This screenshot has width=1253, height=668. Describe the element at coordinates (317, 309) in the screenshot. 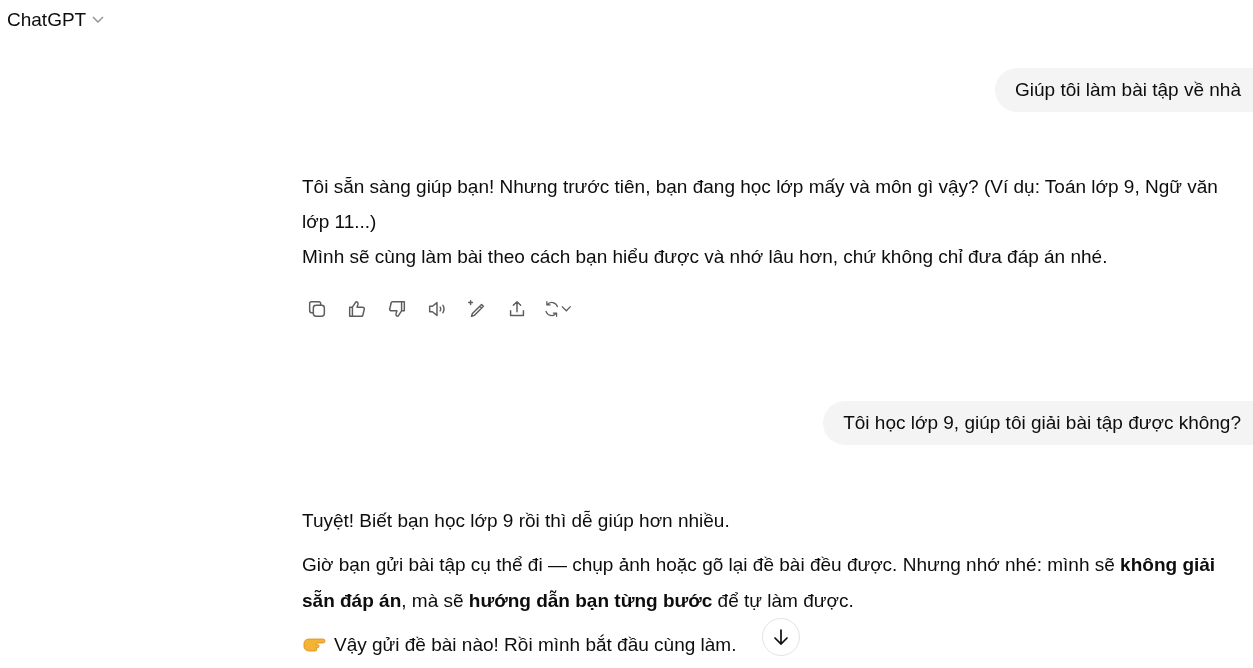

I see `copy-icon` at that location.